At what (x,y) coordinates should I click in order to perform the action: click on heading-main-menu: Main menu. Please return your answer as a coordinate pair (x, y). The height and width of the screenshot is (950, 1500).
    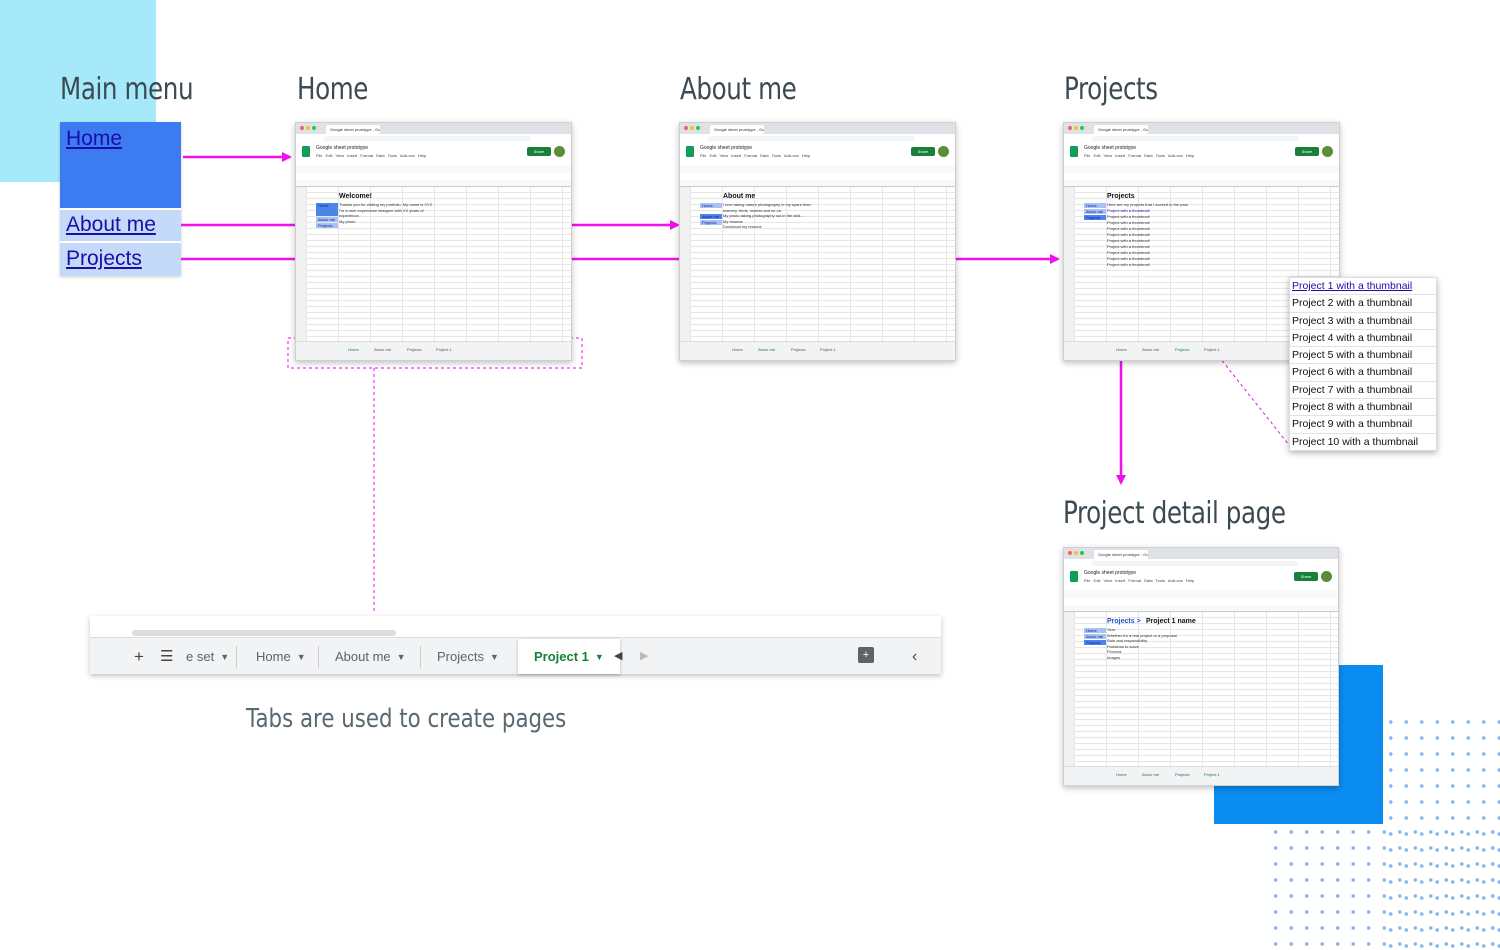
    Looking at the image, I should click on (127, 89).